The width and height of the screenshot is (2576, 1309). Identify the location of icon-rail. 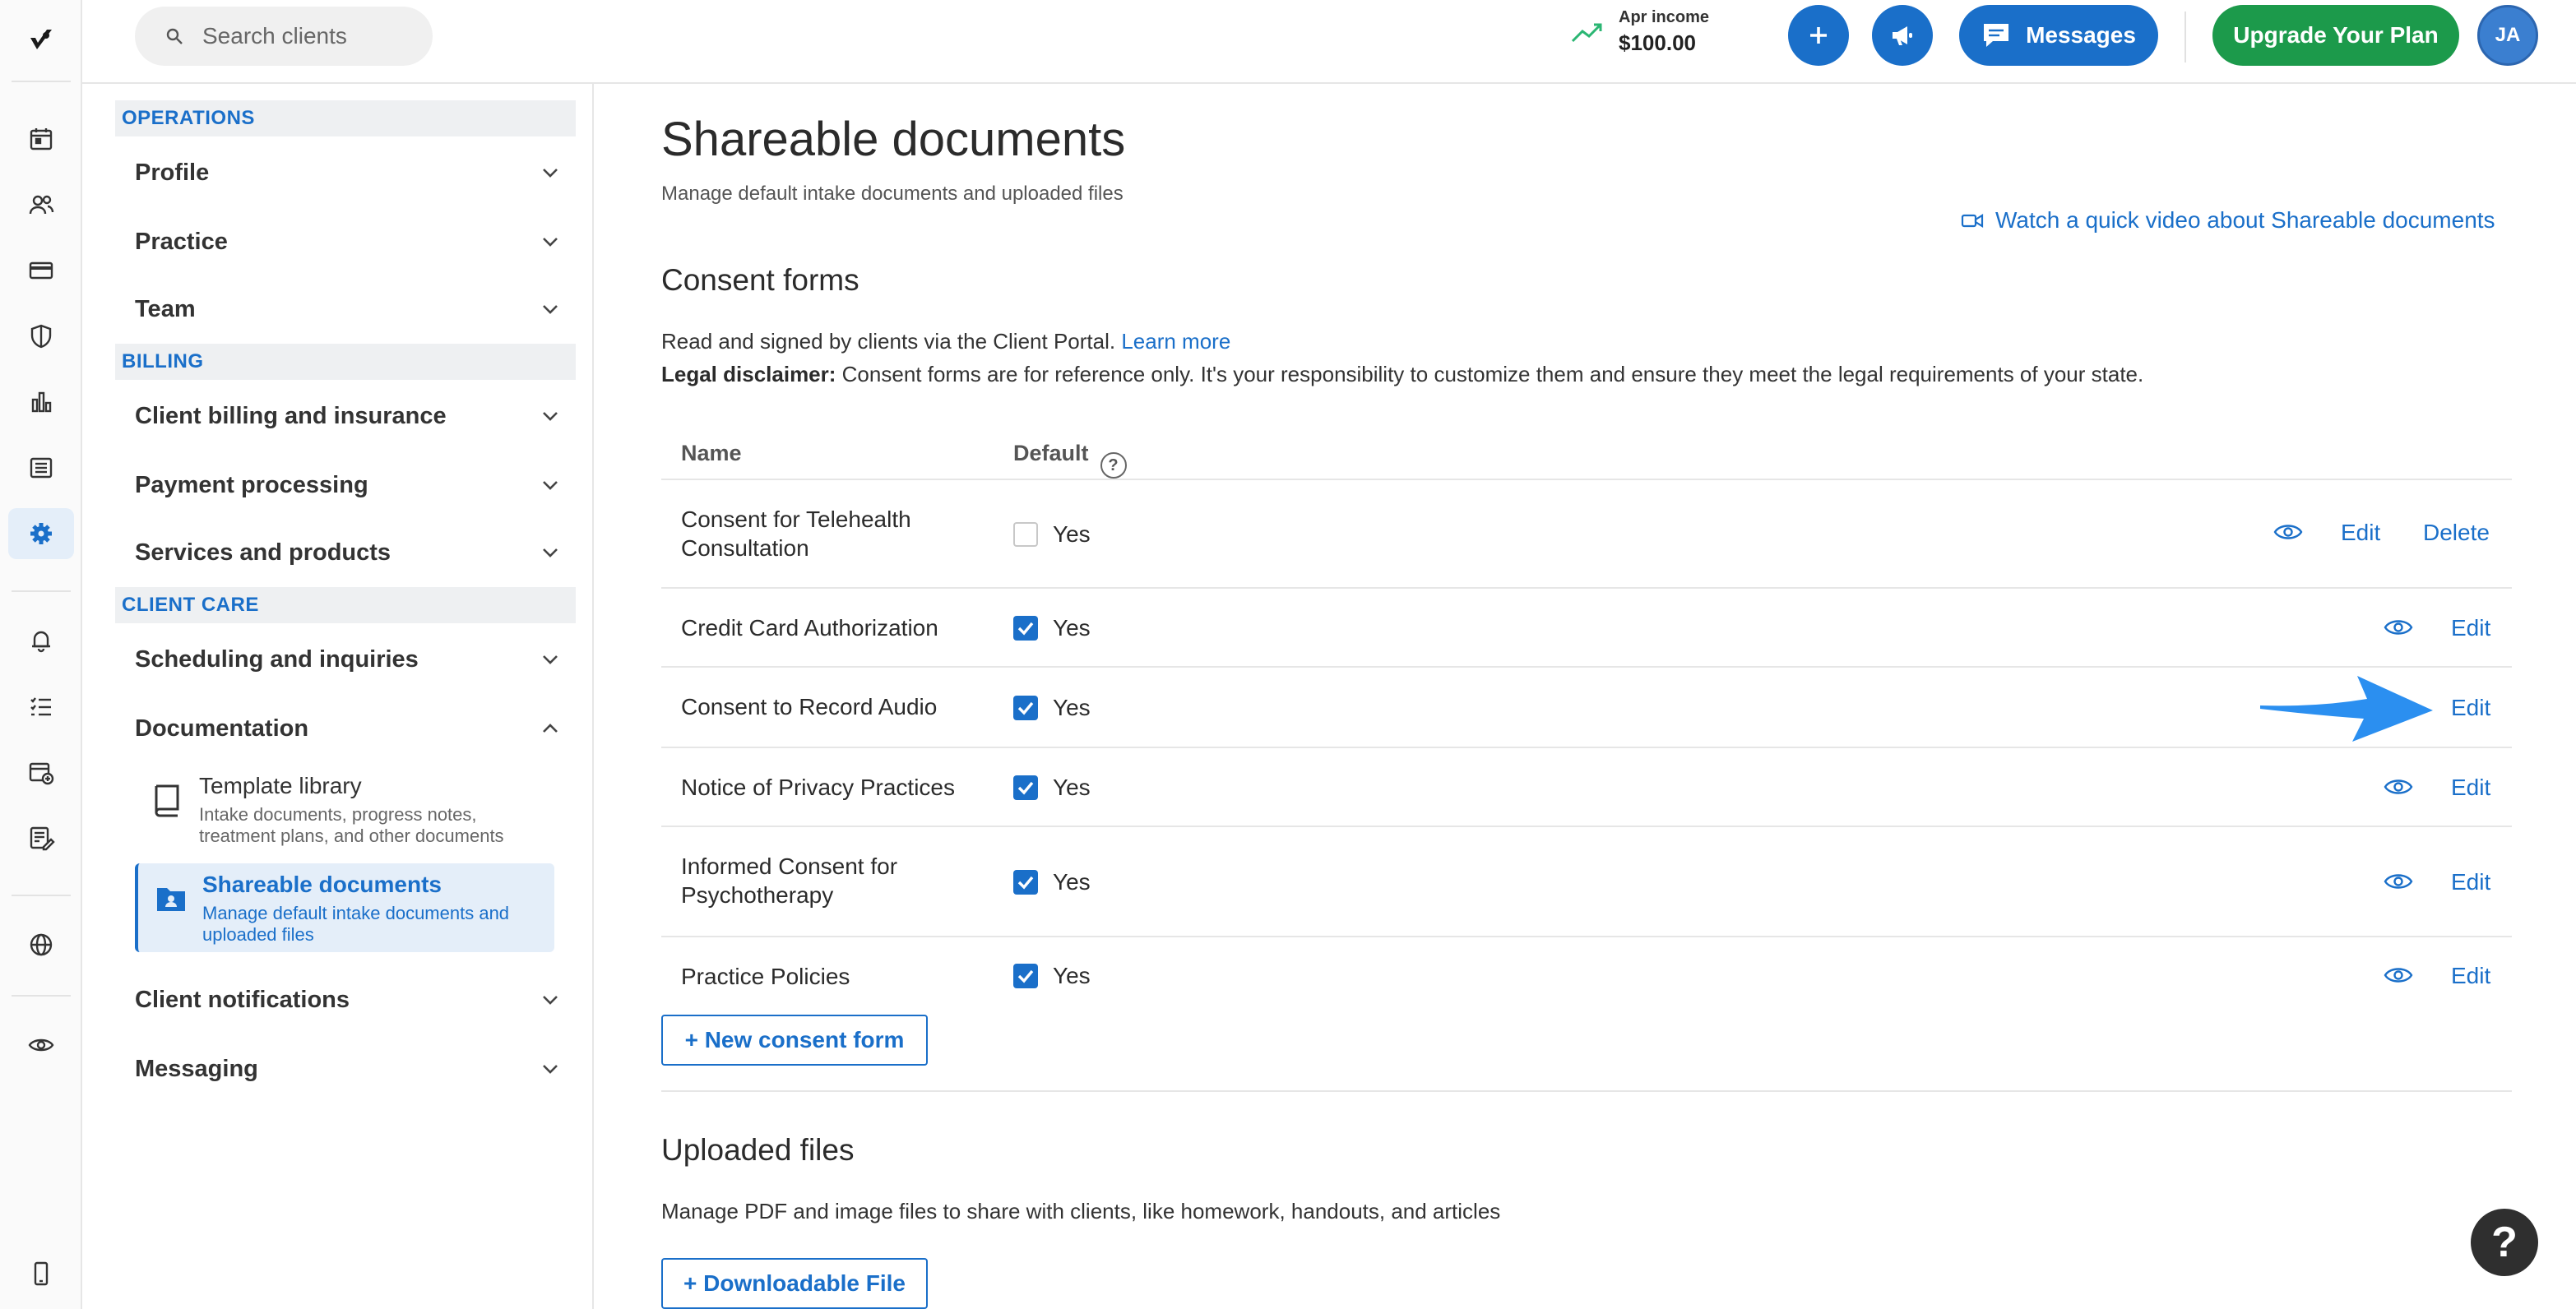
(41, 654).